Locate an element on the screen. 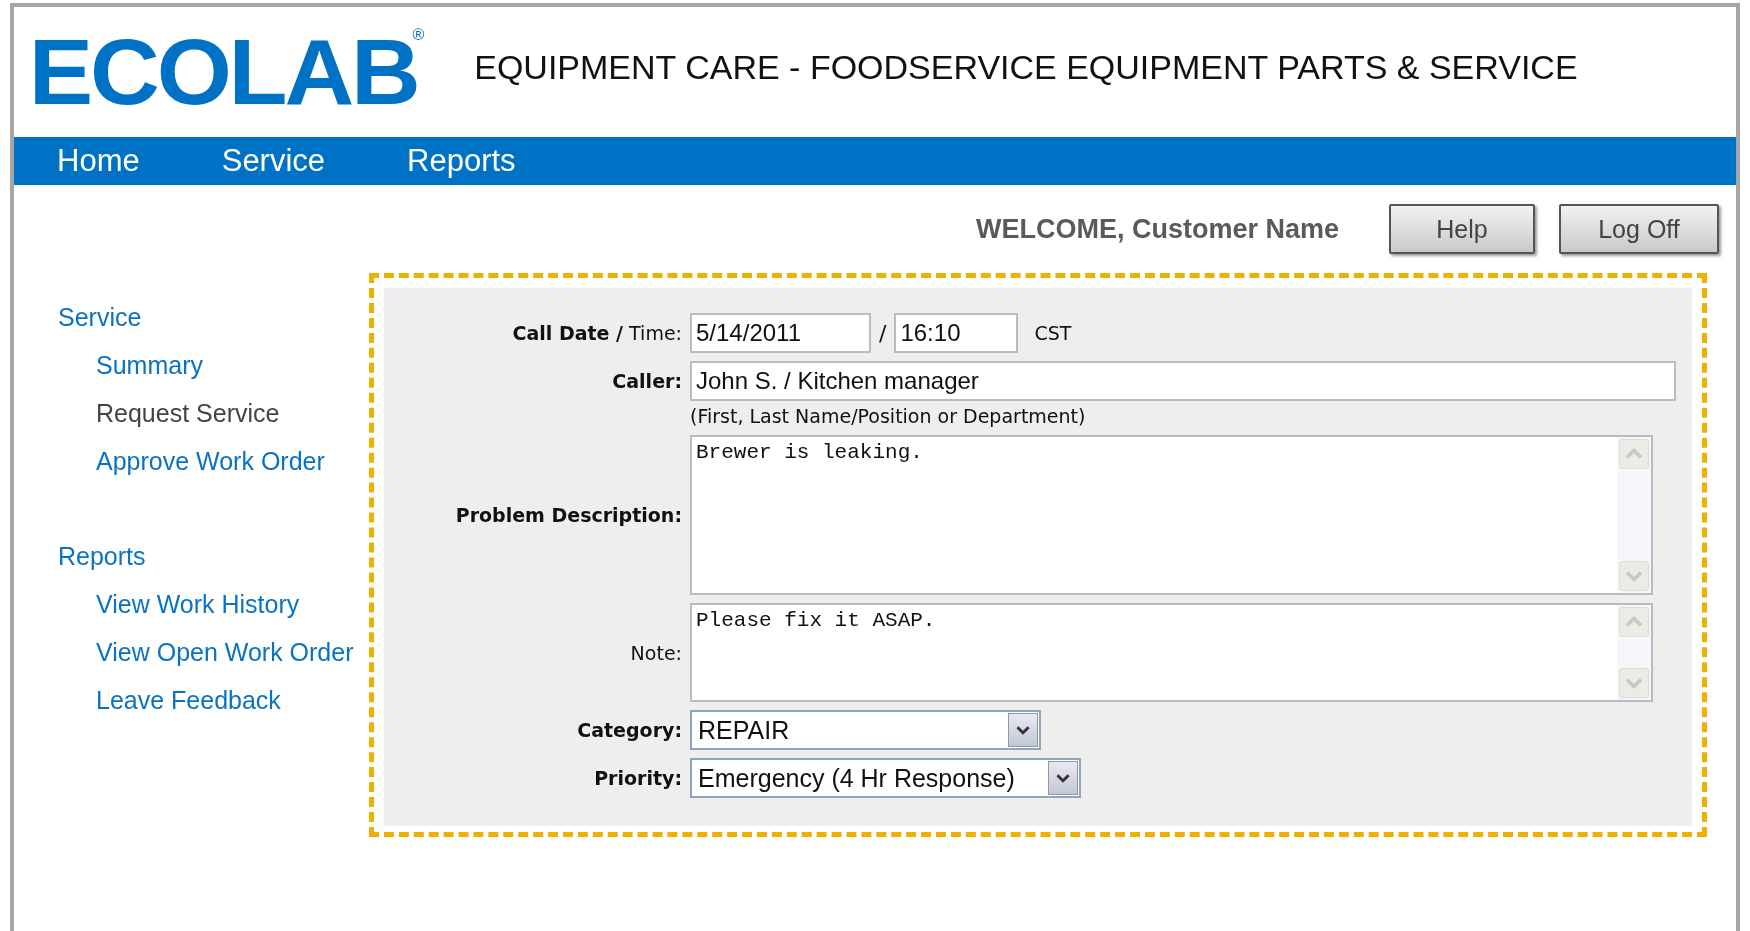 This screenshot has height=931, width=1750. field-label: Call Date / Time: is located at coordinates (596, 333).